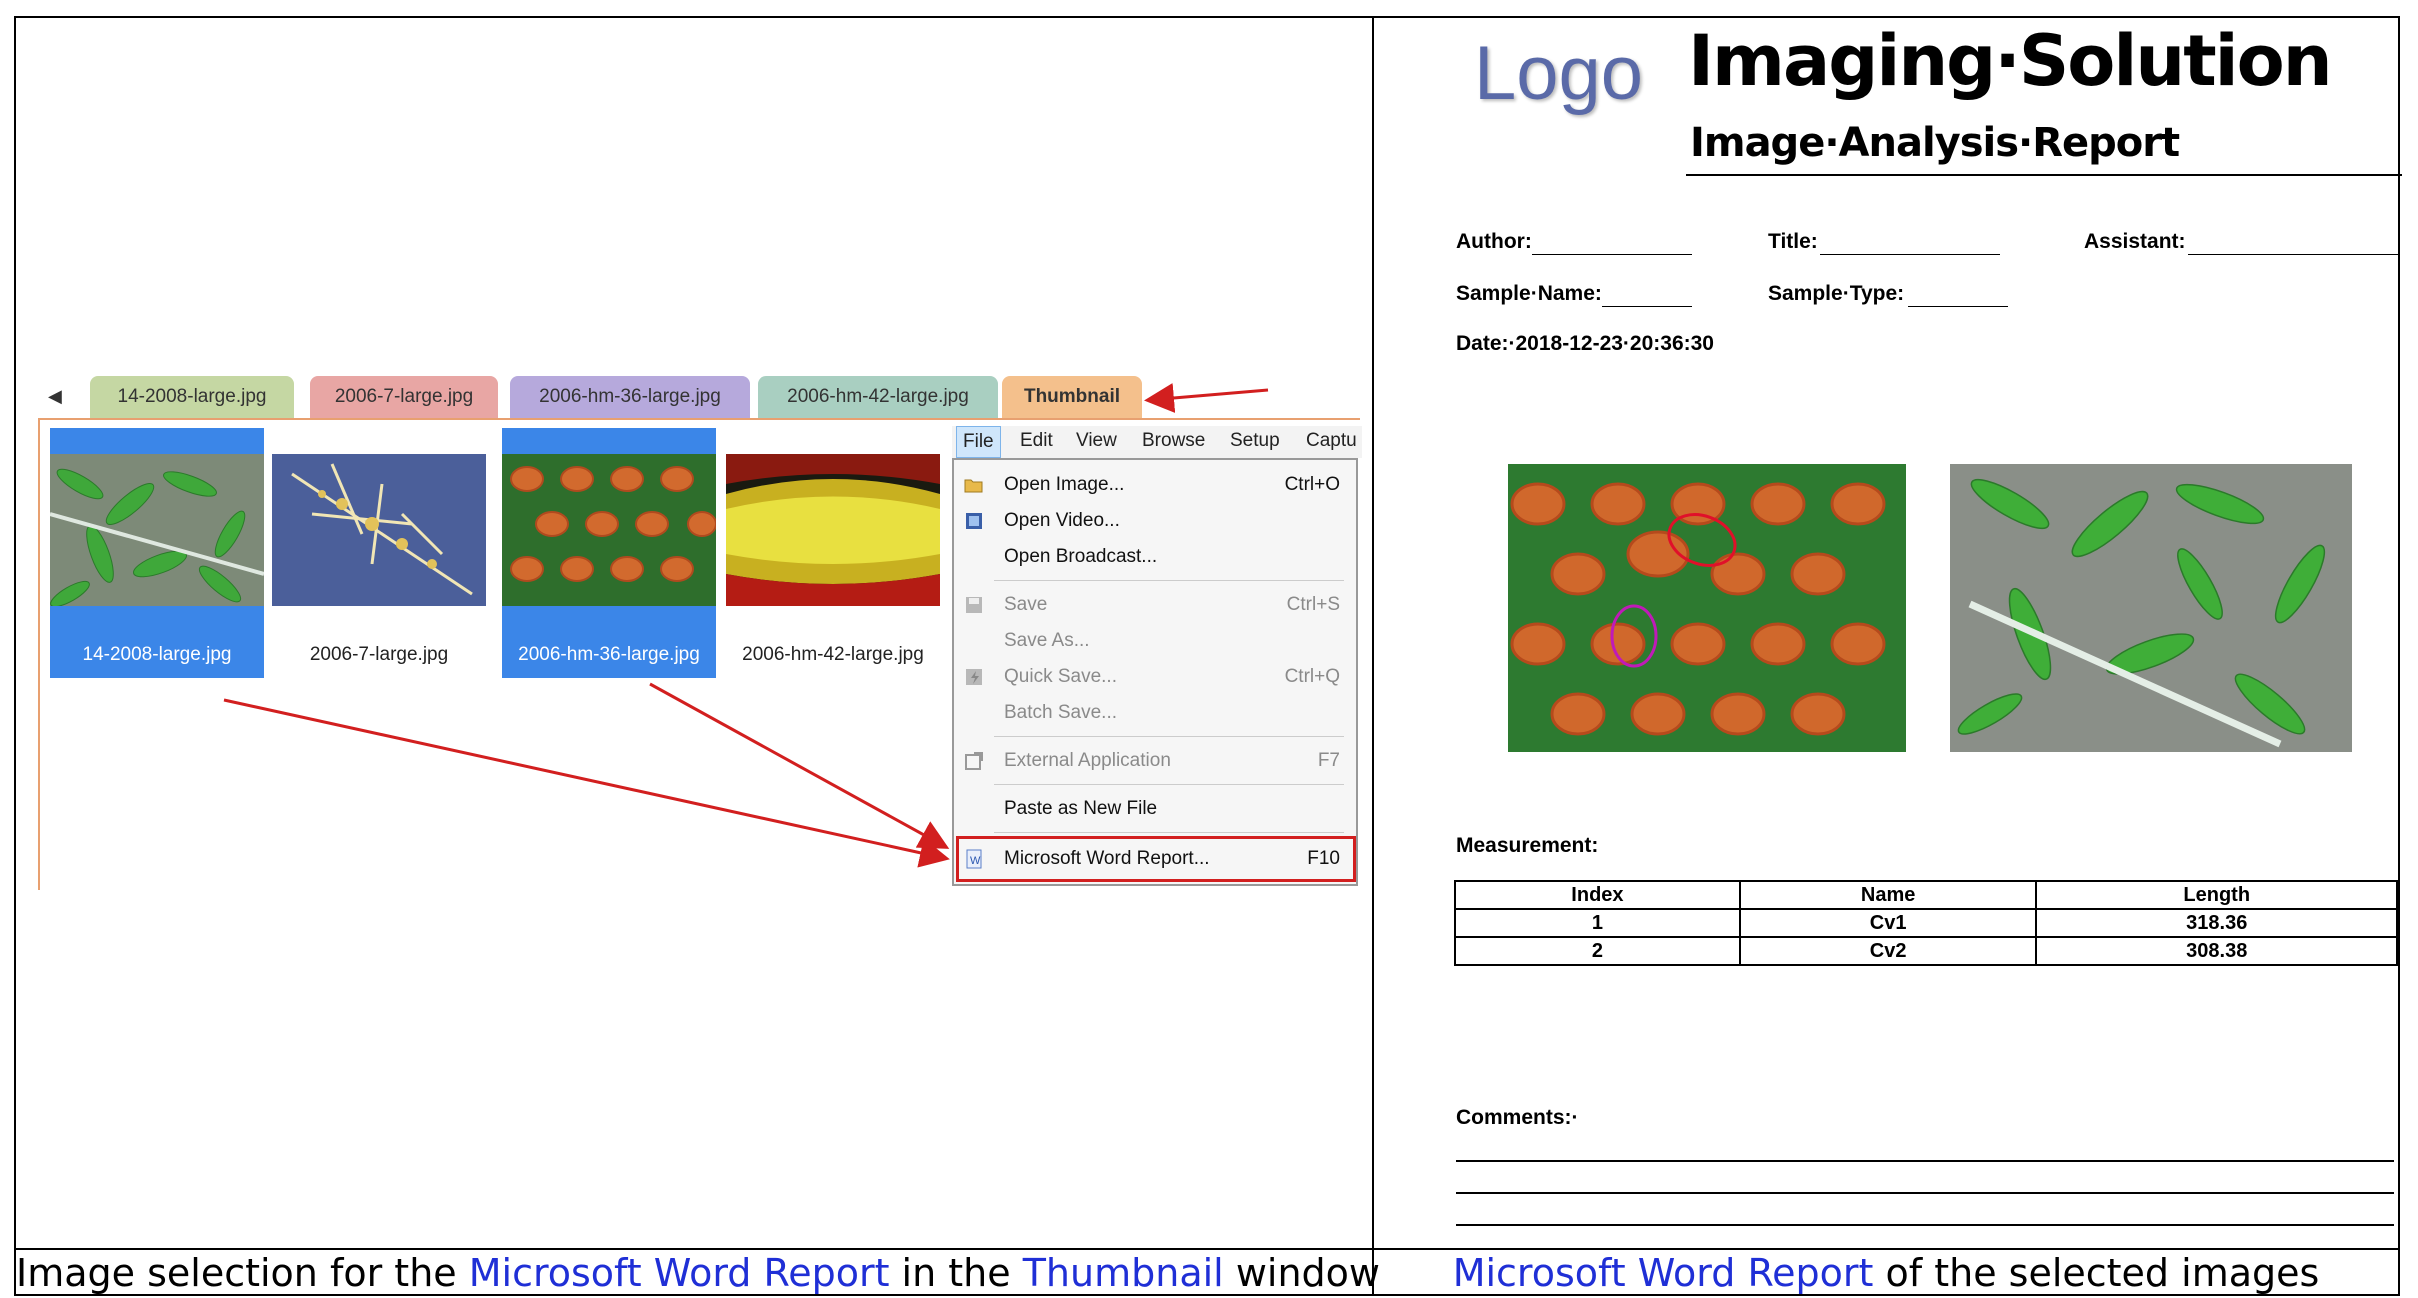 This screenshot has width=2418, height=1298. I want to click on table-cell: Cv1, so click(1888, 923).